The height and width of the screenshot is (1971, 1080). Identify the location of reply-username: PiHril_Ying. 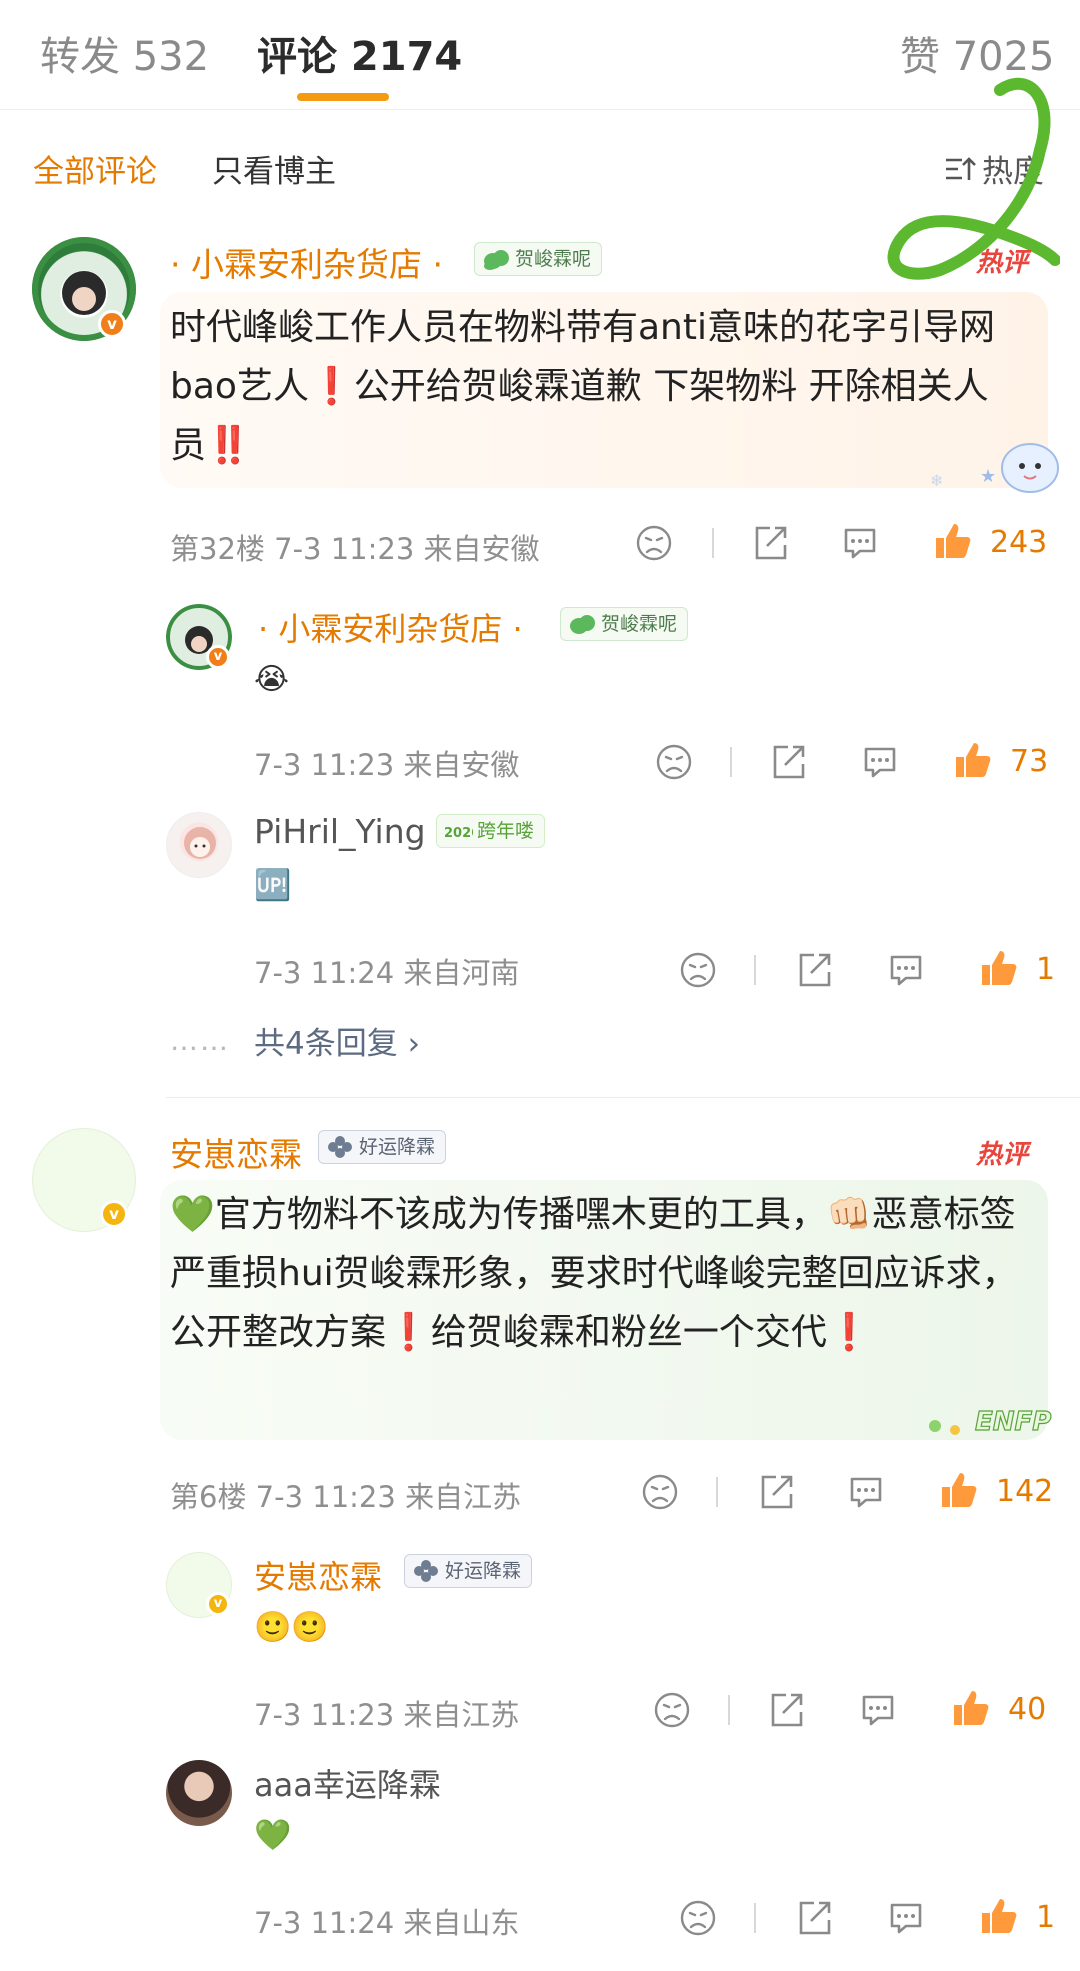
(340, 831).